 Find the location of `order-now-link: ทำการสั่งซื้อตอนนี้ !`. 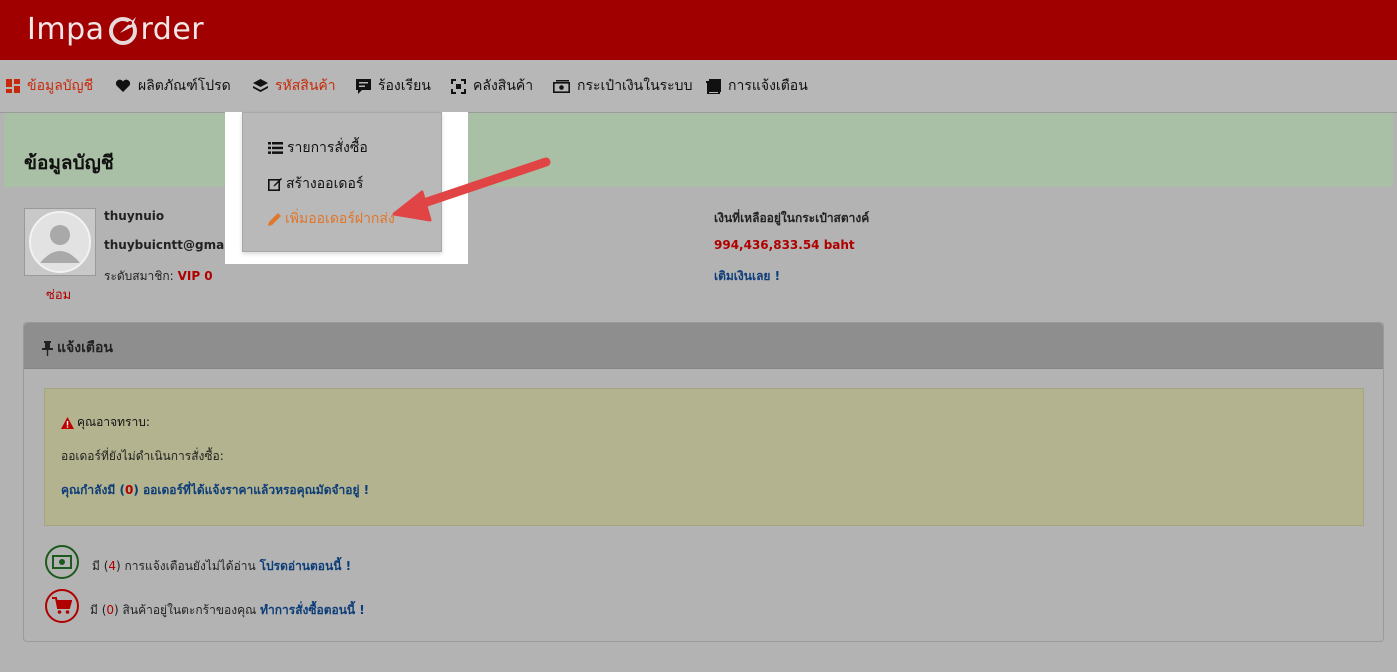

order-now-link: ทำการสั่งซื้อตอนนี้ ! is located at coordinates (312, 610).